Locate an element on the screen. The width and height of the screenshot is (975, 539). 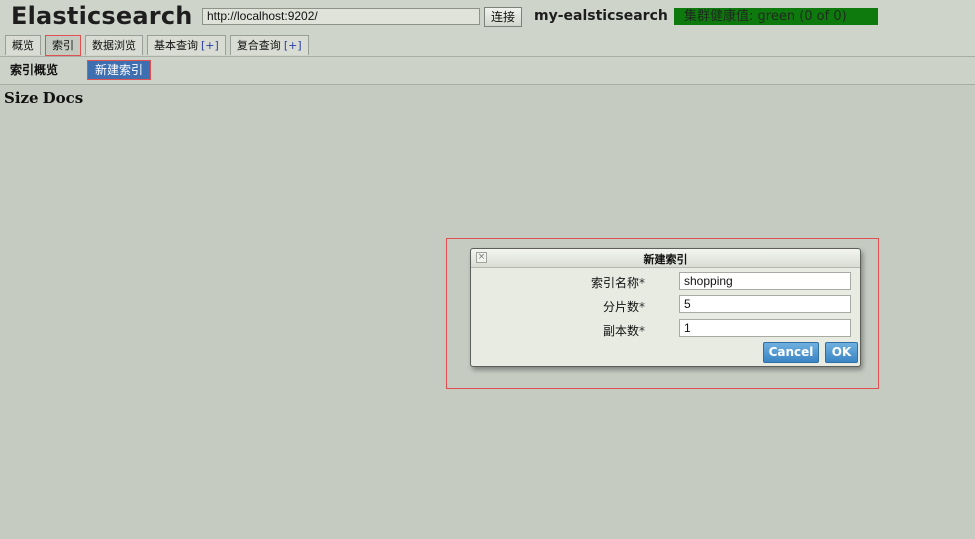
tab-any-request: 复合查询 [+] is located at coordinates (269, 45).